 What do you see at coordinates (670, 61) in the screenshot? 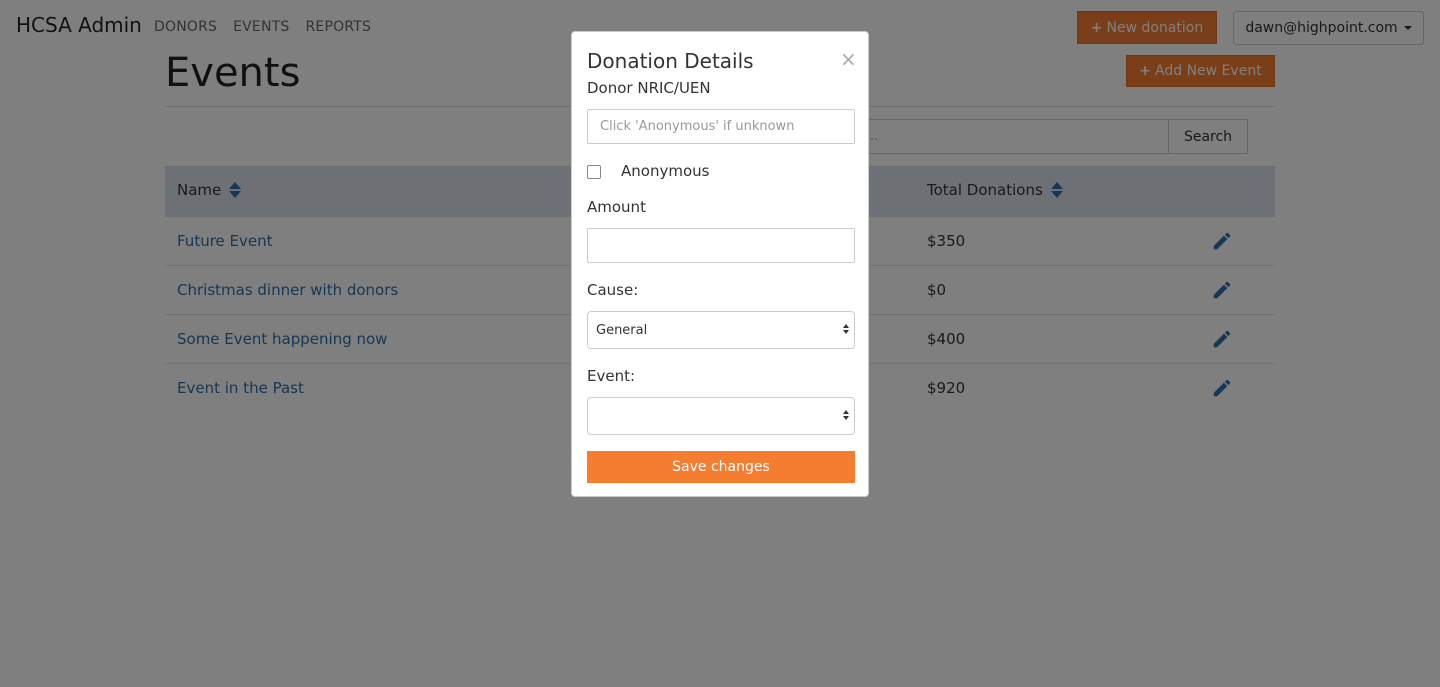
I see `modal-title: Donation Details` at bounding box center [670, 61].